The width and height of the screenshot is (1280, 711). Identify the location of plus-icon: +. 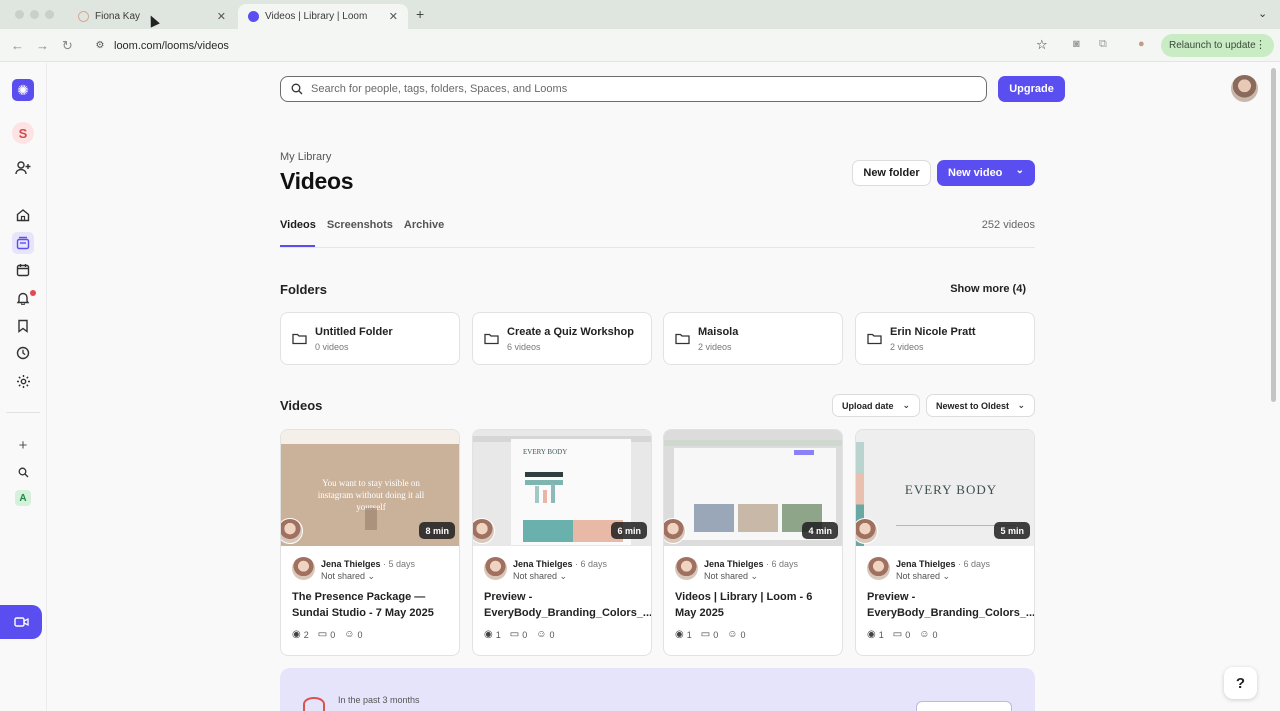
(23, 445).